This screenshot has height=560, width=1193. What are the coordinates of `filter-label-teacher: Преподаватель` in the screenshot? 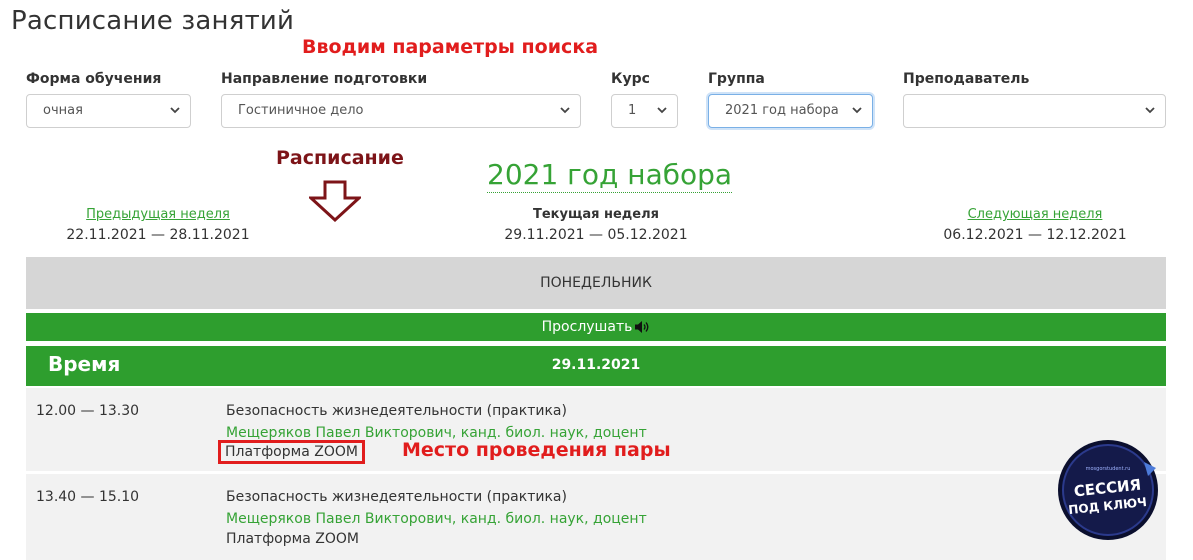 It's located at (966, 79).